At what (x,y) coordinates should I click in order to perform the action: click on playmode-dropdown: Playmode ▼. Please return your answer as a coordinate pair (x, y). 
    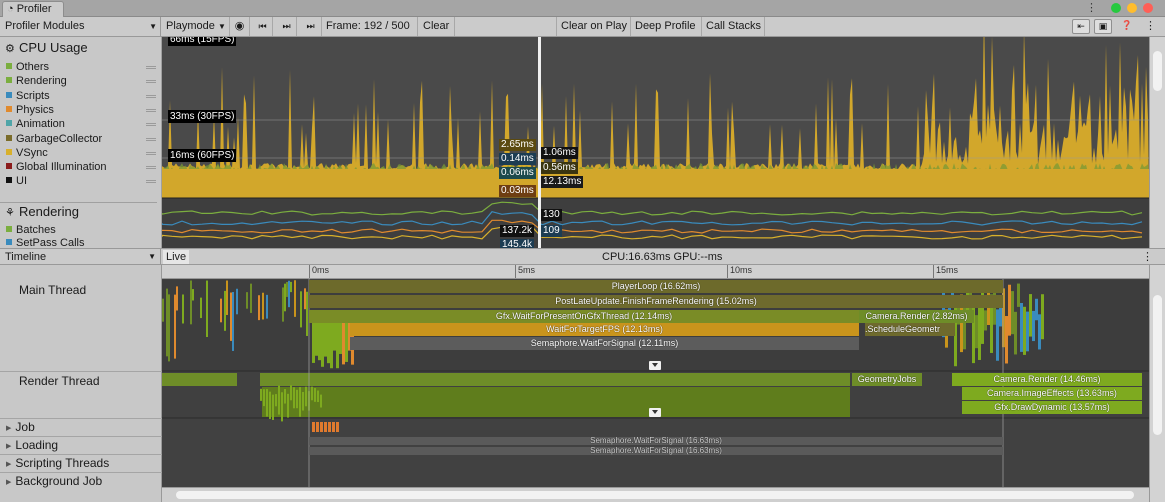
    Looking at the image, I should click on (196, 26).